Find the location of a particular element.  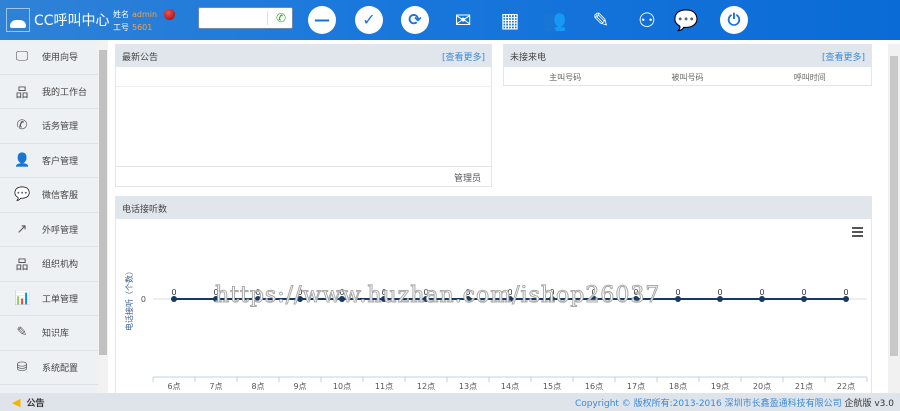

sidebar-item: 品 组织机构 is located at coordinates (49, 264).